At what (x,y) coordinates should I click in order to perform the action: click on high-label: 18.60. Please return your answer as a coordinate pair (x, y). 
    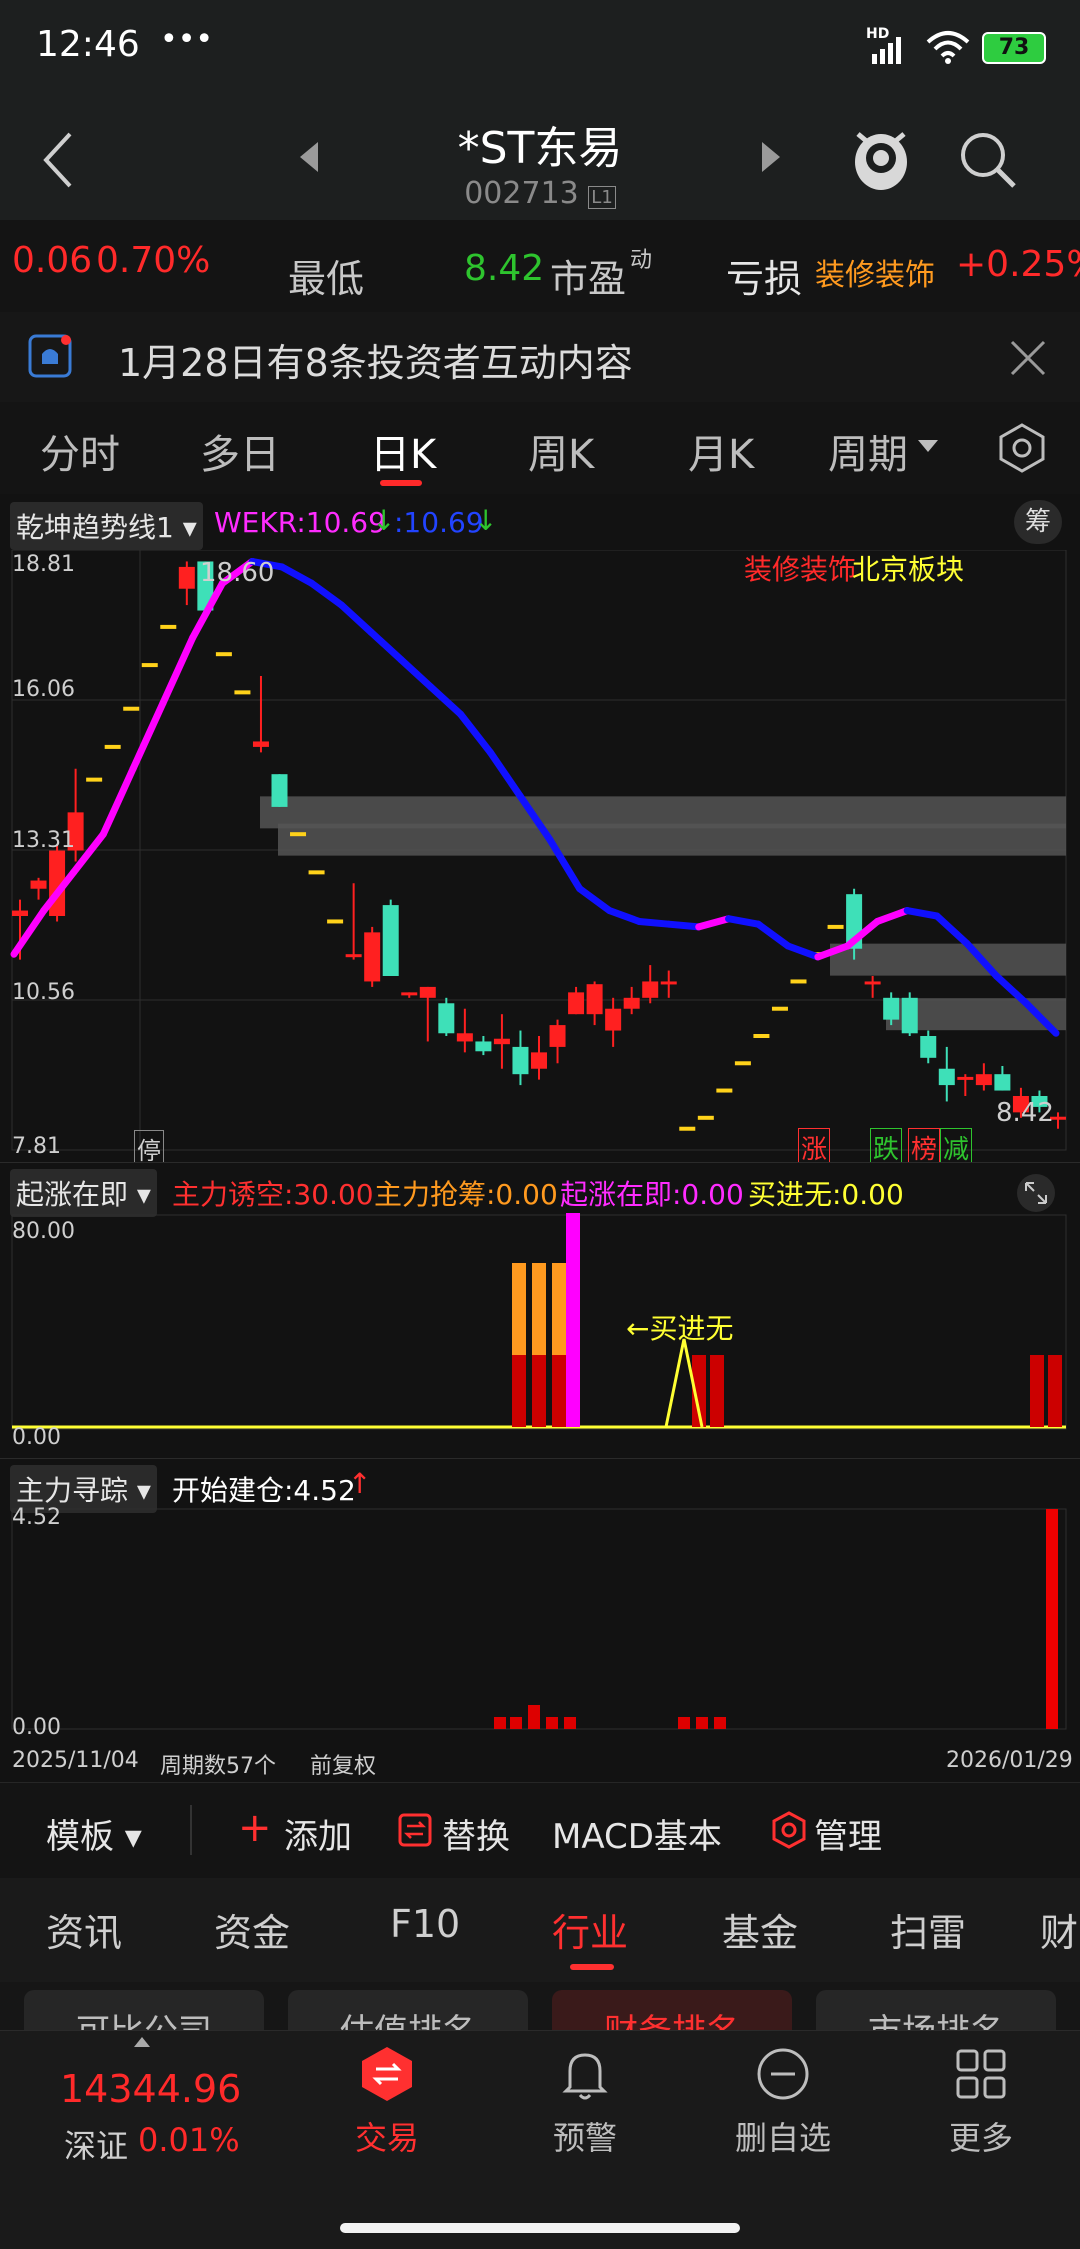
    Looking at the image, I should click on (237, 573).